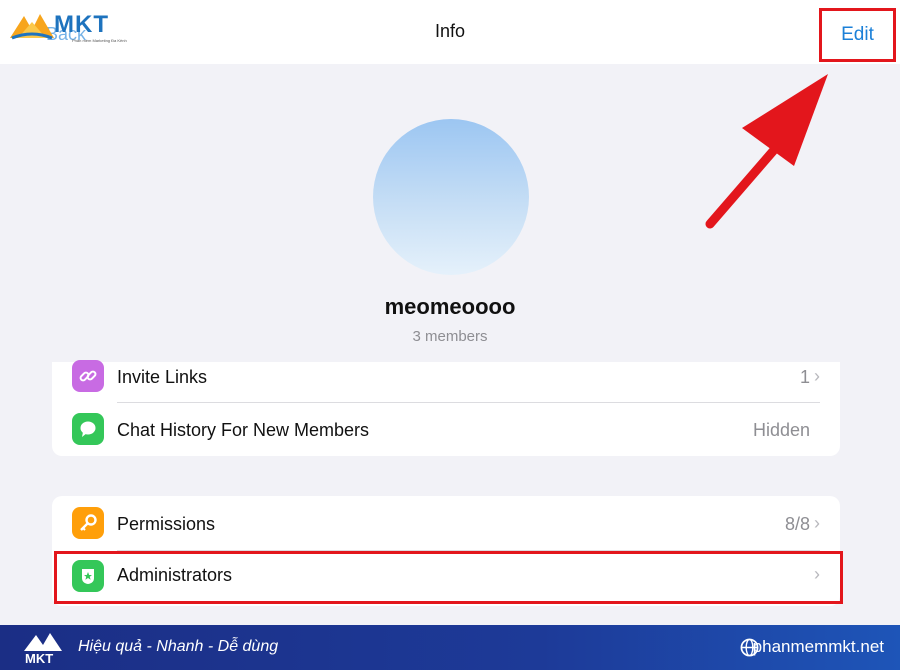 This screenshot has width=900, height=670. I want to click on chat-history-row: Chat History For New Members Hidden, so click(446, 429).